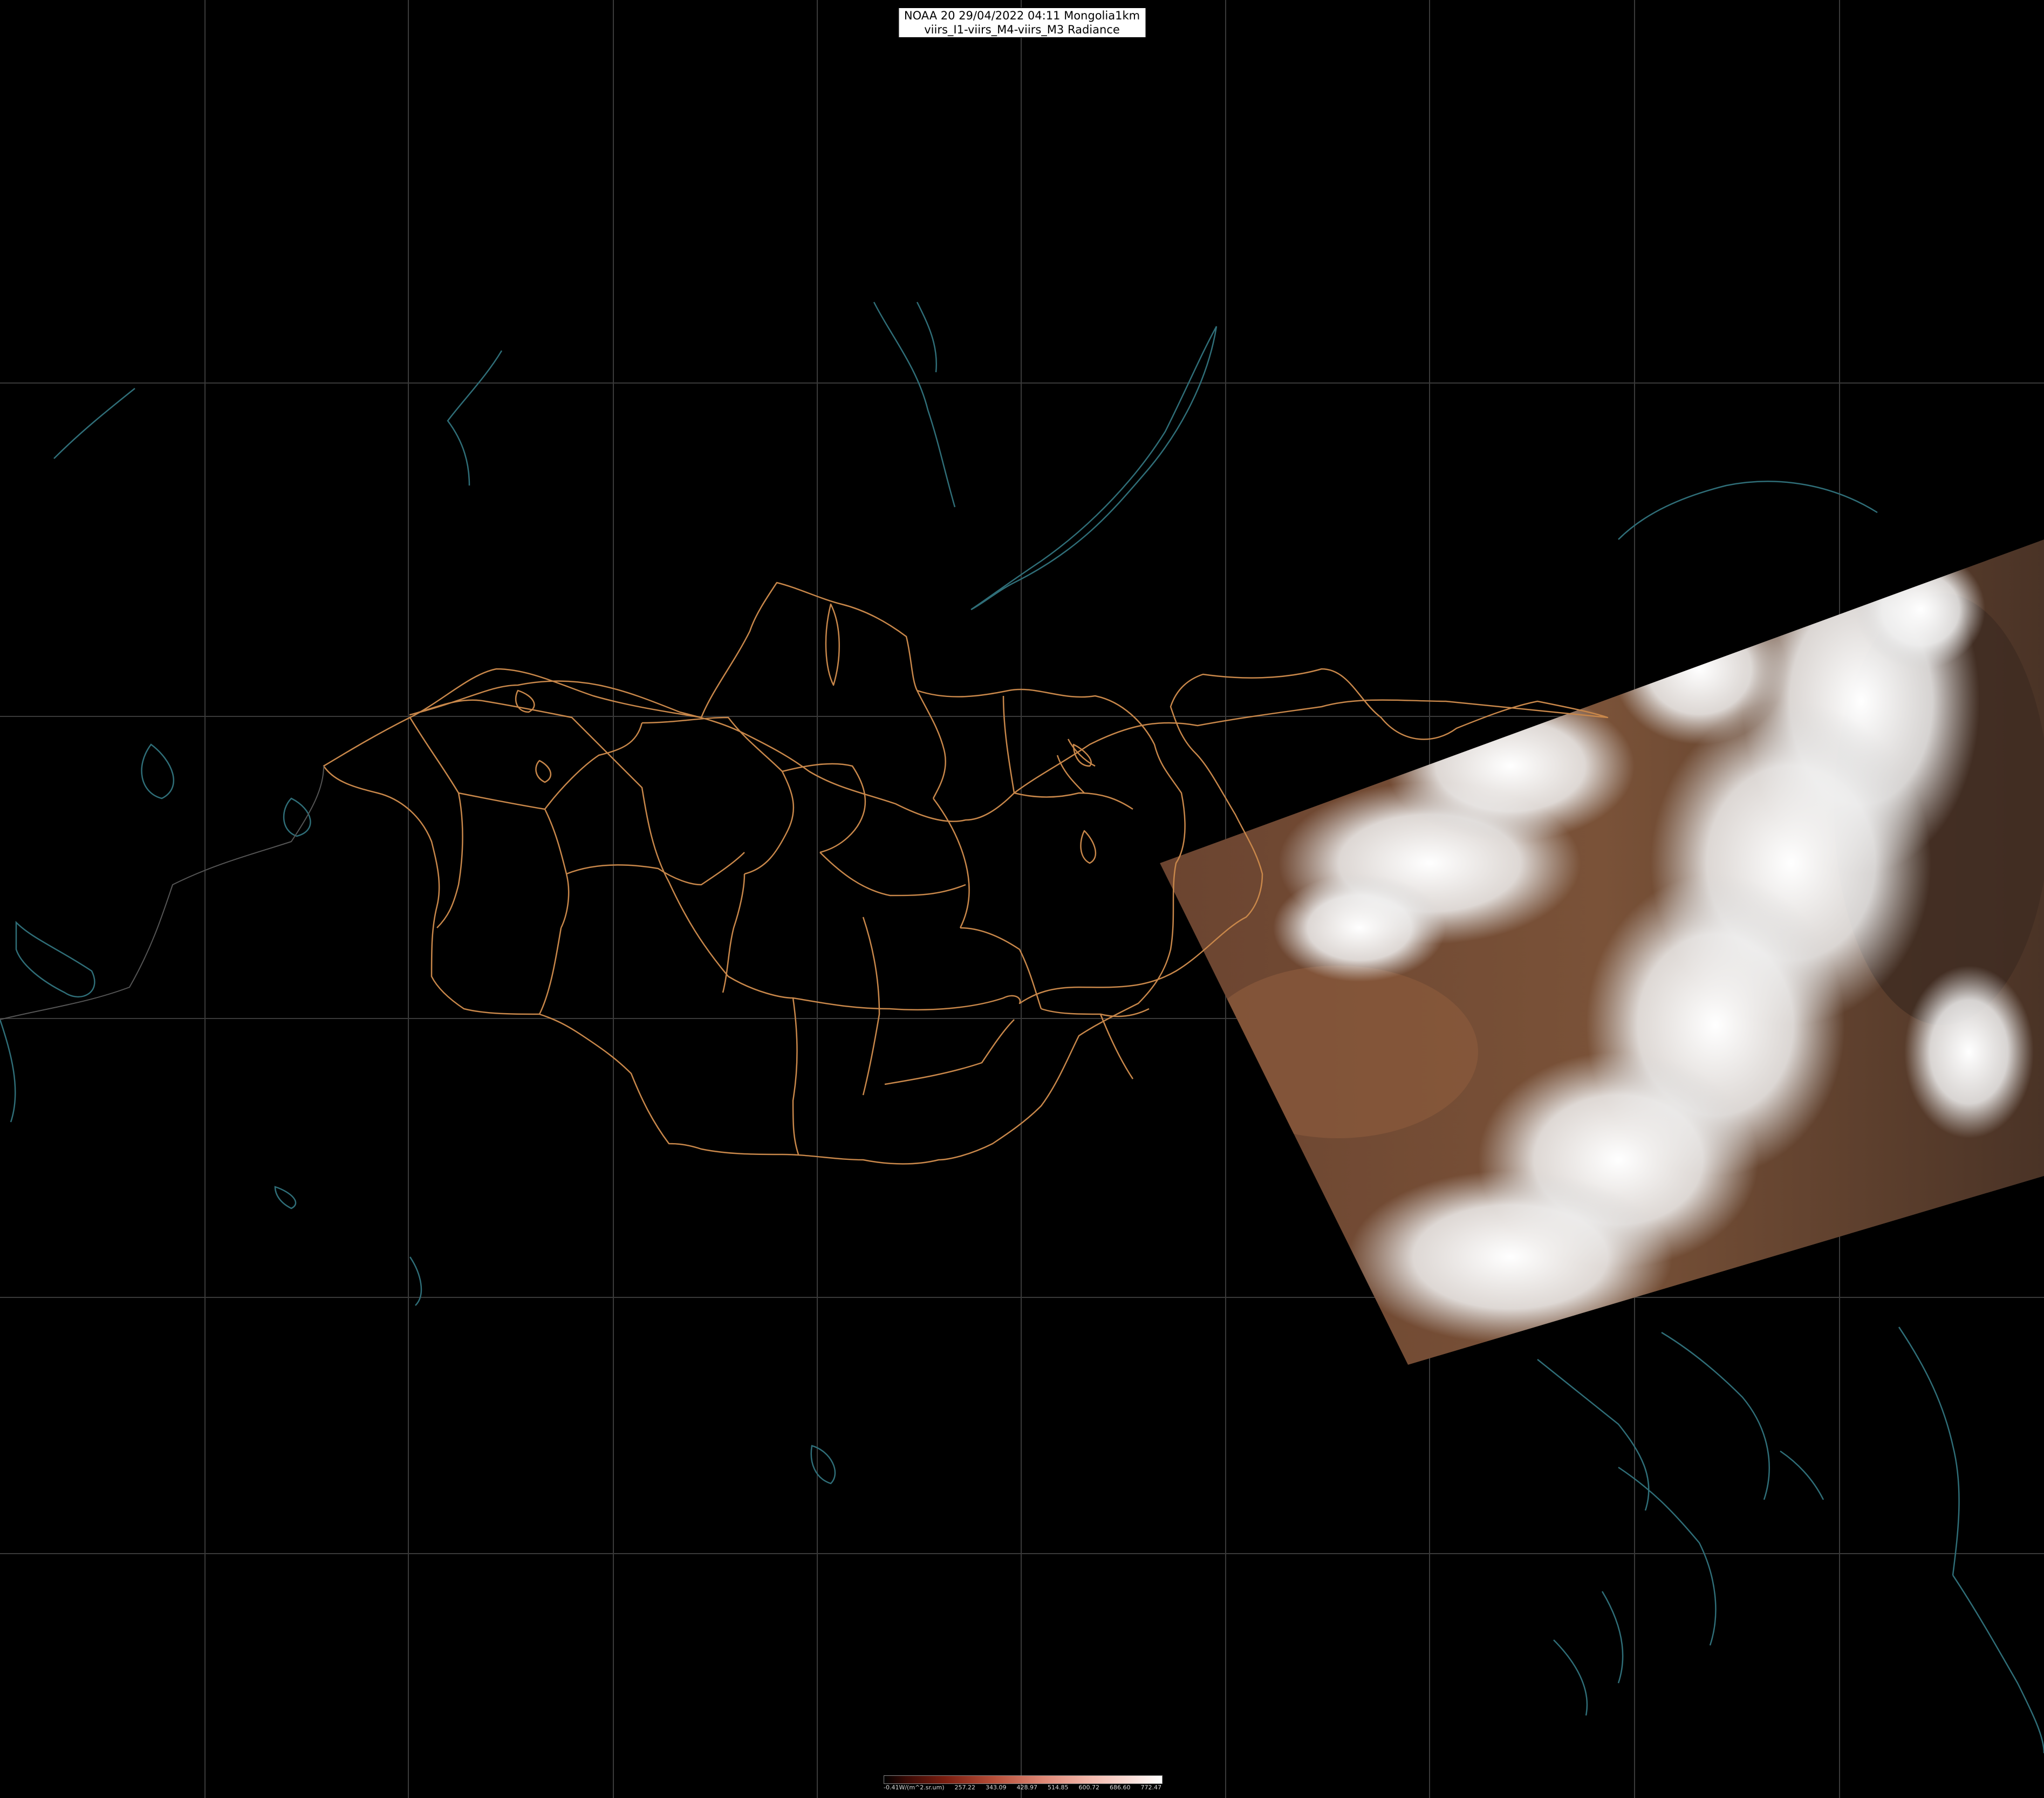  I want to click on colorbar-label: 257.22, so click(964, 1788).